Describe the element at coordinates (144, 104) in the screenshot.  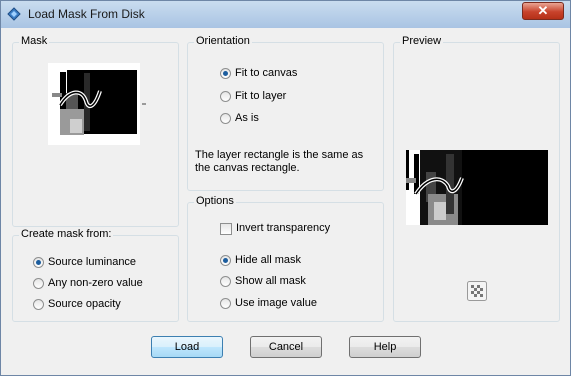
I see `mask-marker` at that location.